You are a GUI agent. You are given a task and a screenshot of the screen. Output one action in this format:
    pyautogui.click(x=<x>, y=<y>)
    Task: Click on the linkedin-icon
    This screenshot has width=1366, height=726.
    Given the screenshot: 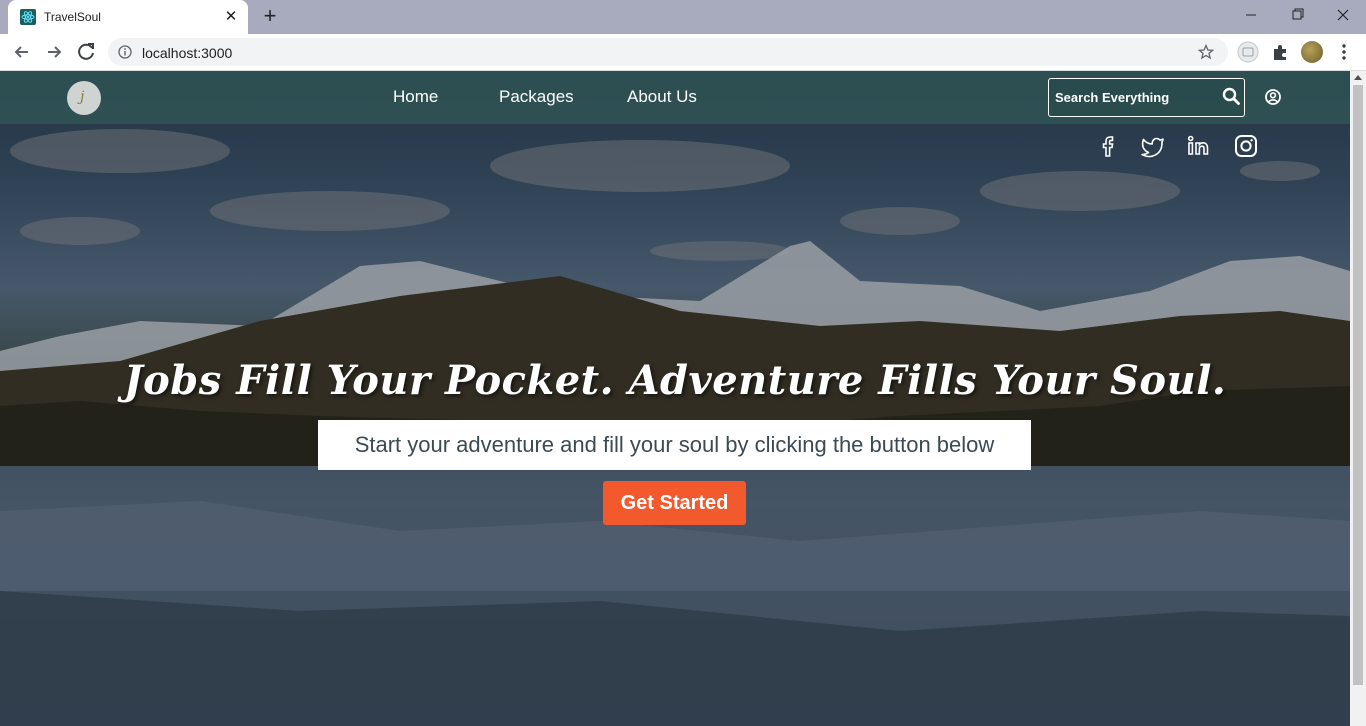 What is the action you would take?
    pyautogui.click(x=1199, y=146)
    